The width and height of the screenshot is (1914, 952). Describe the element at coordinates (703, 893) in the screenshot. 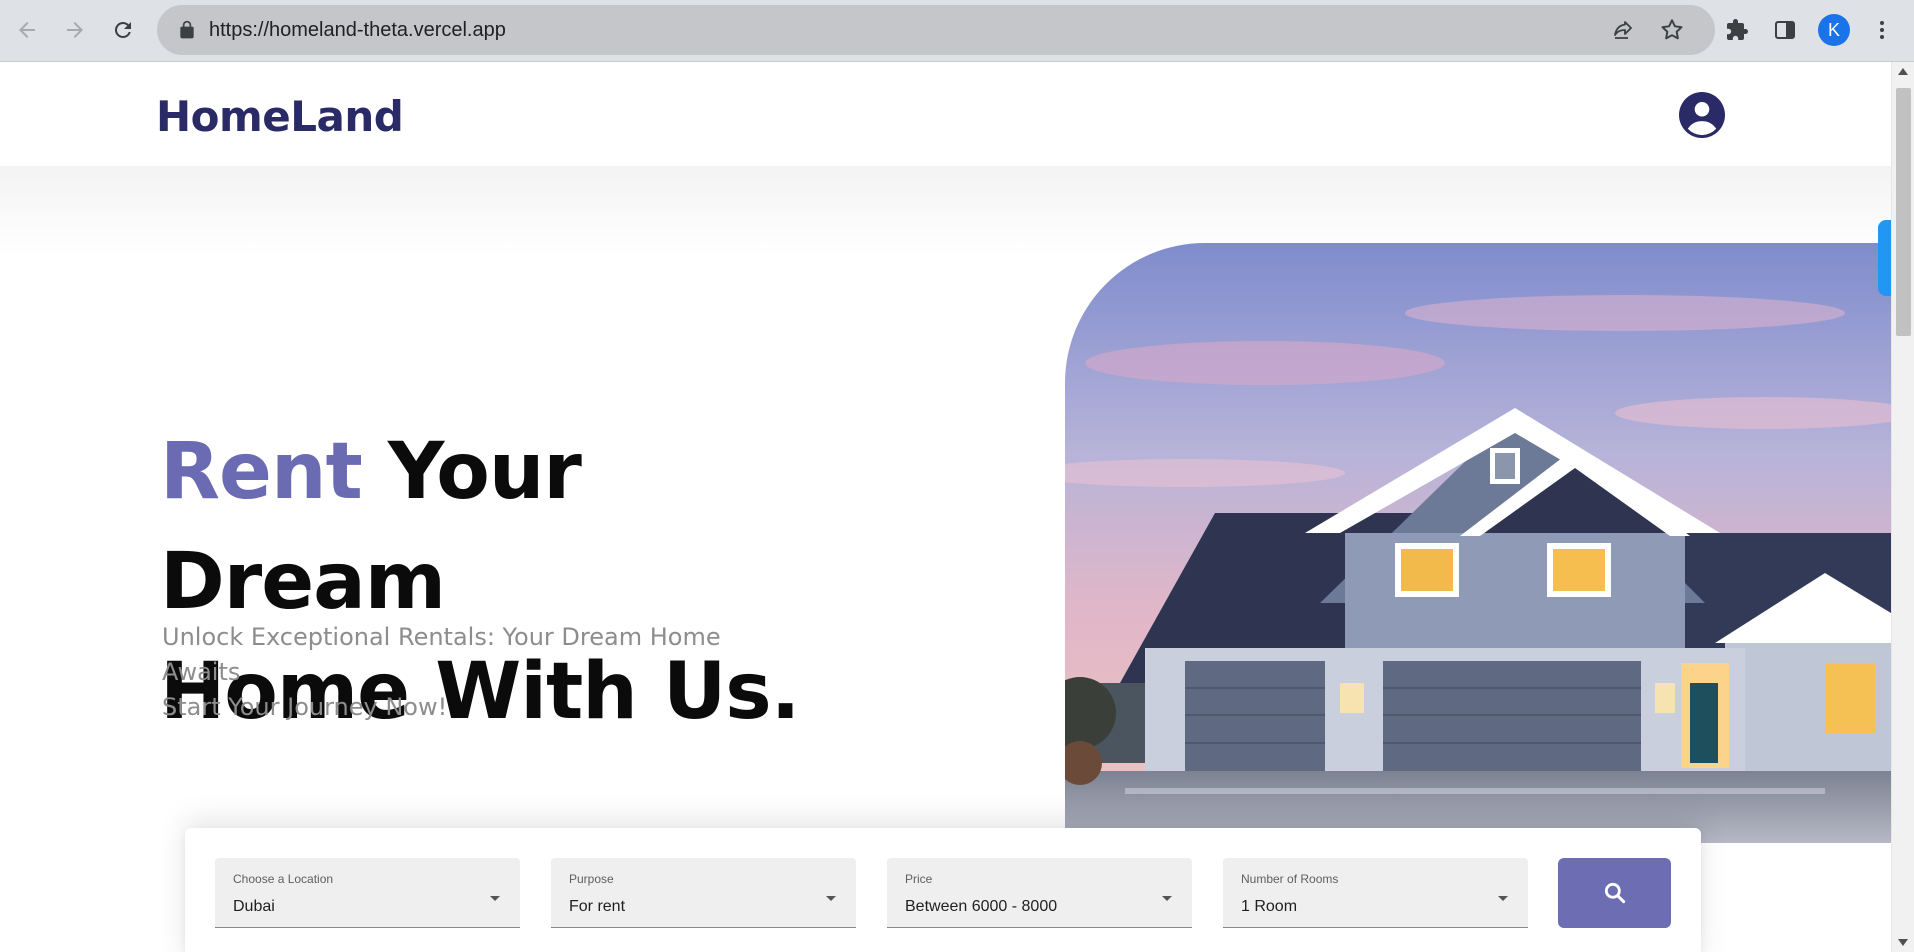

I see `purpose-select: Purpose For rent` at that location.